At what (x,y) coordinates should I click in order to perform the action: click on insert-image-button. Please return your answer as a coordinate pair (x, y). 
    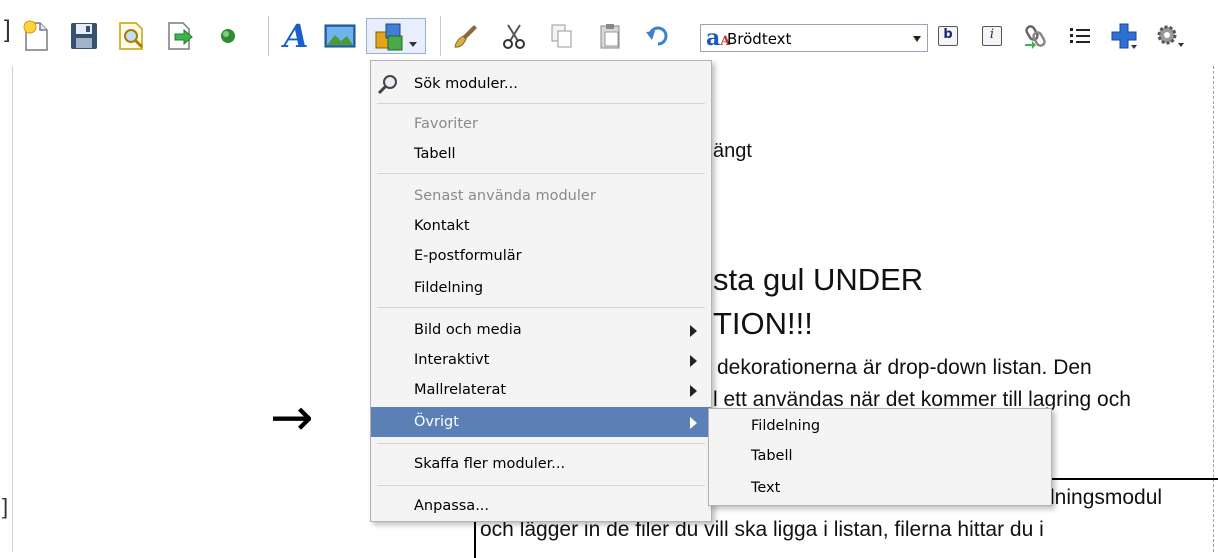
    Looking at the image, I should click on (340, 36).